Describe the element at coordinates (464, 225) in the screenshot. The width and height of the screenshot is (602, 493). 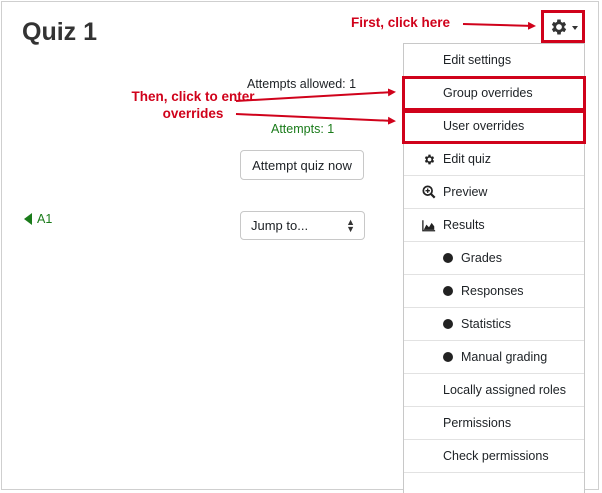
I see `menu-item-label: Results` at that location.